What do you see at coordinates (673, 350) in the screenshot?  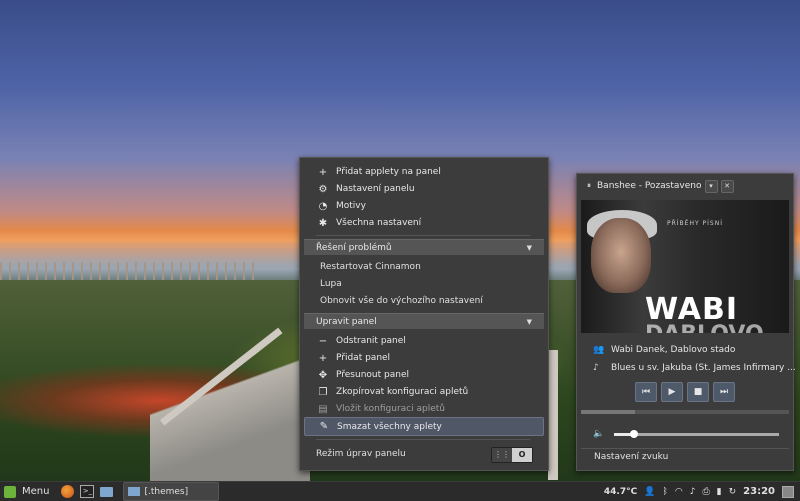 I see `artist-name: Wabi Danek, Dablovo stado` at bounding box center [673, 350].